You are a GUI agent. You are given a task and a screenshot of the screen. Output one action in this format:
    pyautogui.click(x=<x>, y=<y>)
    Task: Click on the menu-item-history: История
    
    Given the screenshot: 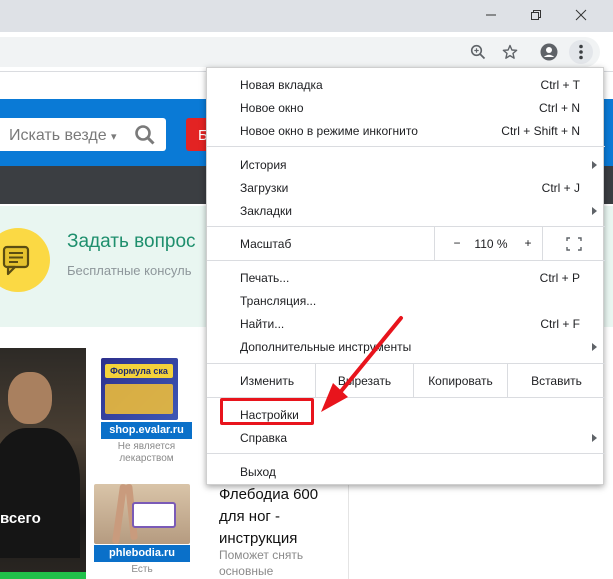 What is the action you would take?
    pyautogui.click(x=406, y=164)
    